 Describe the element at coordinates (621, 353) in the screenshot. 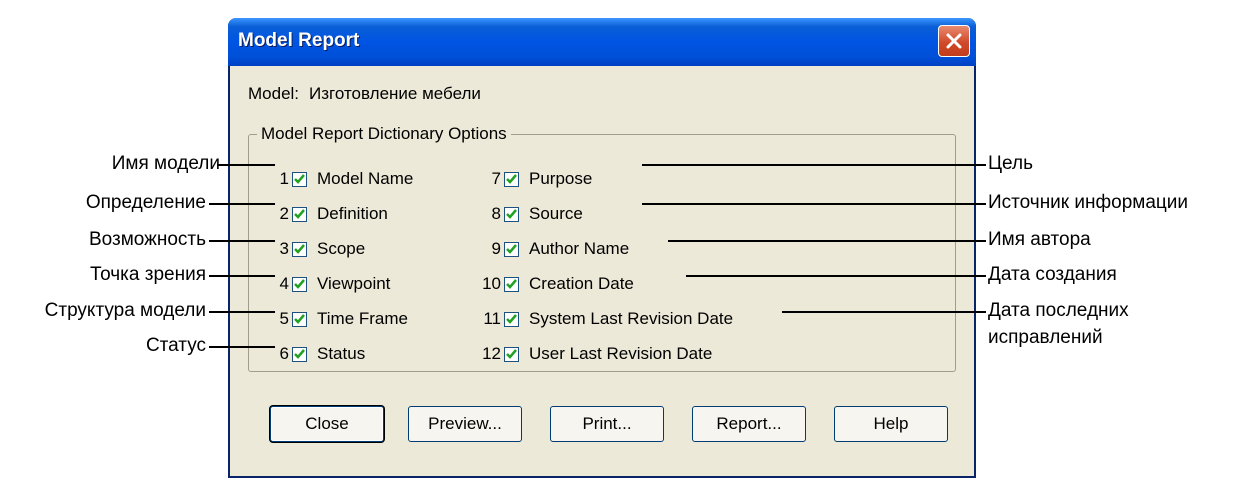

I see `option-label: User Last Revision Date` at that location.